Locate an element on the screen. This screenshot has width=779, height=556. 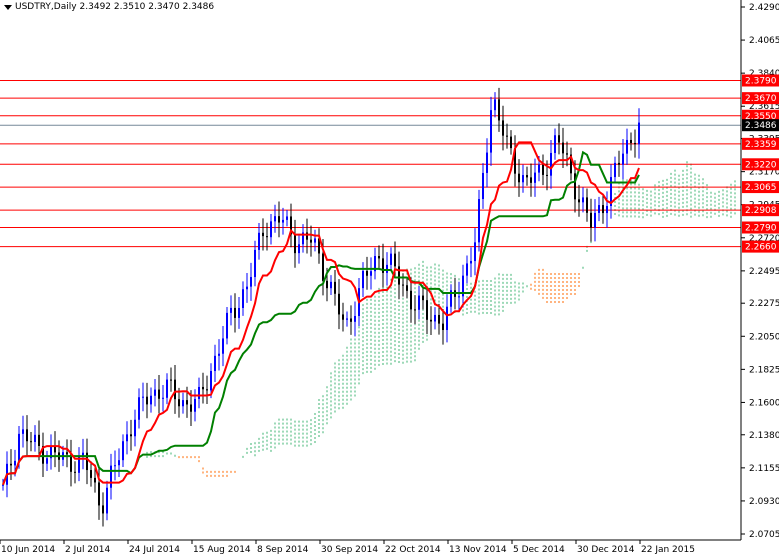
chart-title: USDTRY,Daily 2.3492 2.3510 2.3470 2.3486 is located at coordinates (109, 7).